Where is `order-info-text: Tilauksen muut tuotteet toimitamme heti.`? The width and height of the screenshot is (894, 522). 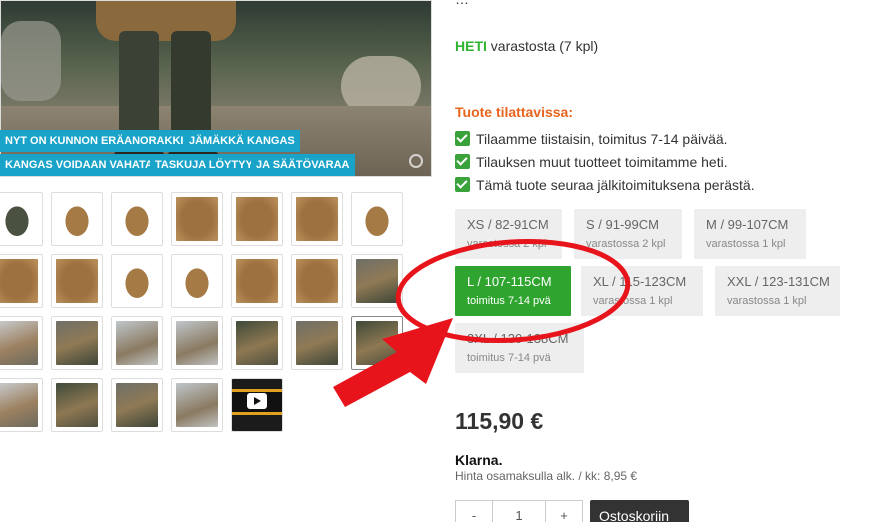
order-info-text: Tilauksen muut tuotteet toimitamme heti. is located at coordinates (602, 161).